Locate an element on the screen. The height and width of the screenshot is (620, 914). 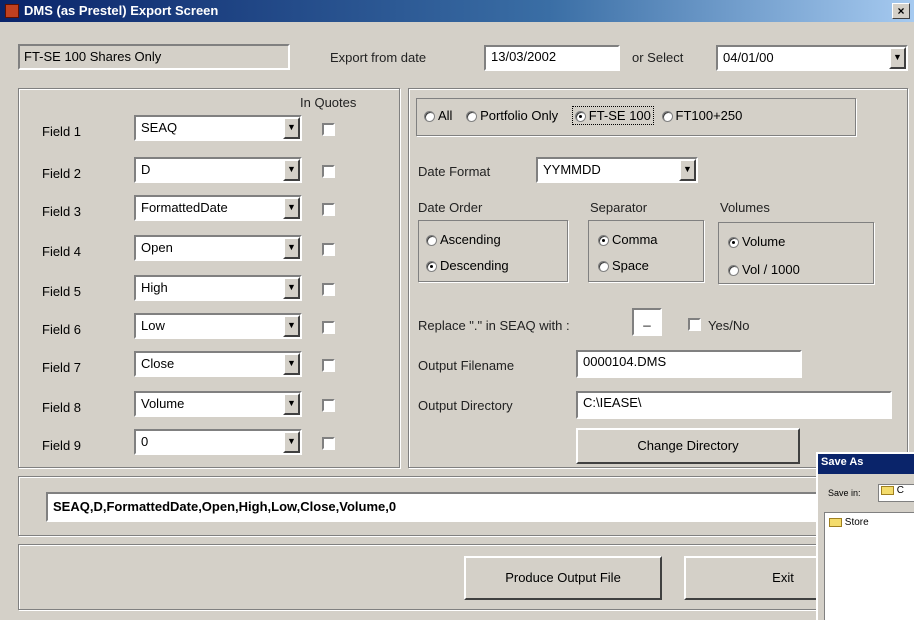
or-select-label: or Select is located at coordinates (658, 57).